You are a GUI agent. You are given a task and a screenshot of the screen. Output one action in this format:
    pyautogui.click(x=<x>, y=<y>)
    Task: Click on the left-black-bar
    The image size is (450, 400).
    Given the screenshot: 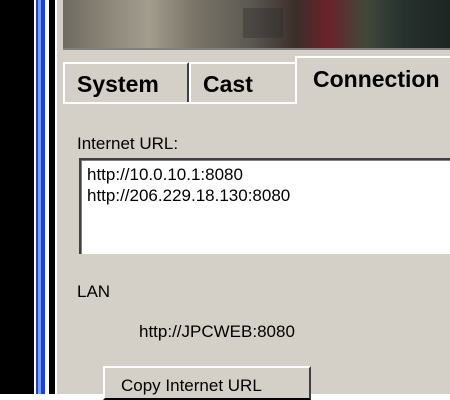 What is the action you would take?
    pyautogui.click(x=17, y=197)
    